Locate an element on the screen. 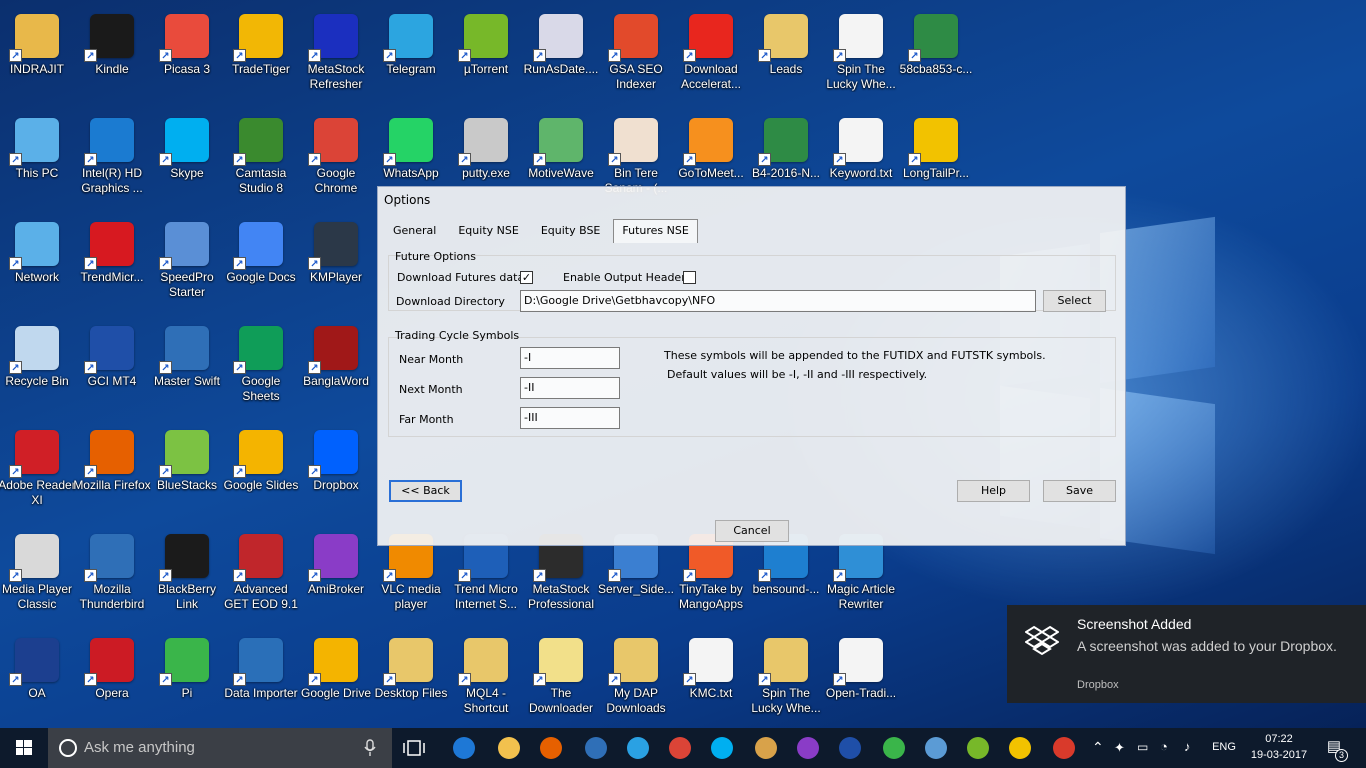  download-directory-field: D:\Google Drive\Getbhavcopy\NFO is located at coordinates (778, 301).